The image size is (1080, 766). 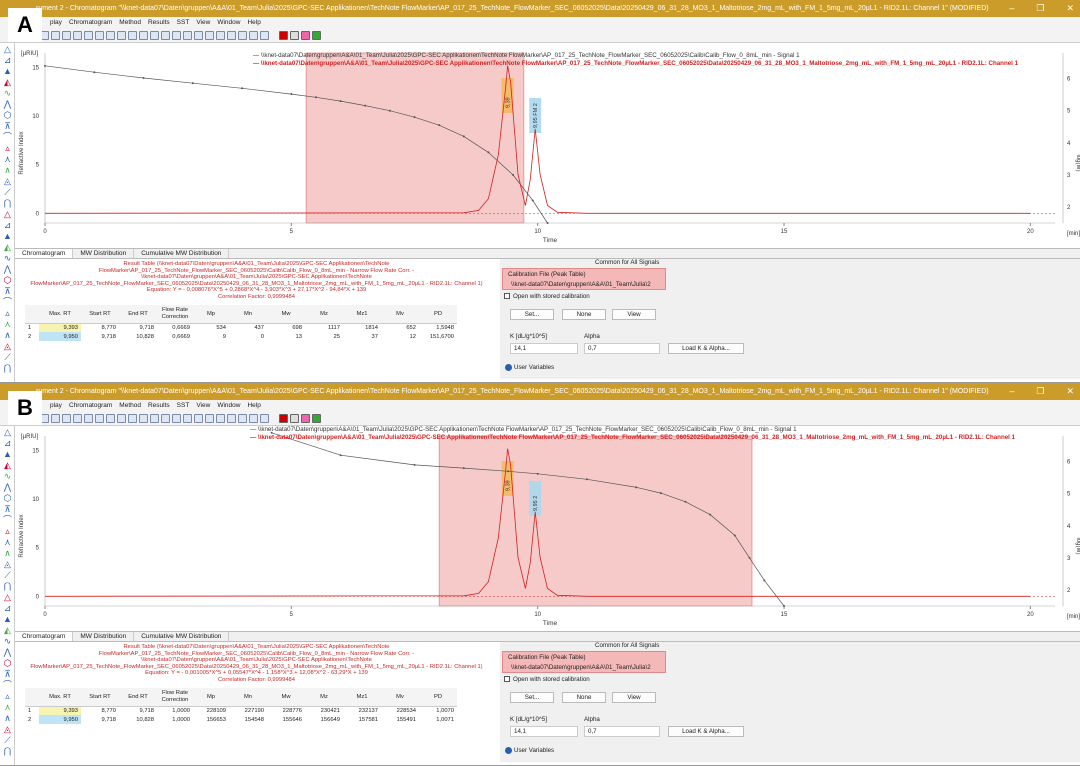 What do you see at coordinates (253, 23) in the screenshot?
I see `menu-help: Help` at bounding box center [253, 23].